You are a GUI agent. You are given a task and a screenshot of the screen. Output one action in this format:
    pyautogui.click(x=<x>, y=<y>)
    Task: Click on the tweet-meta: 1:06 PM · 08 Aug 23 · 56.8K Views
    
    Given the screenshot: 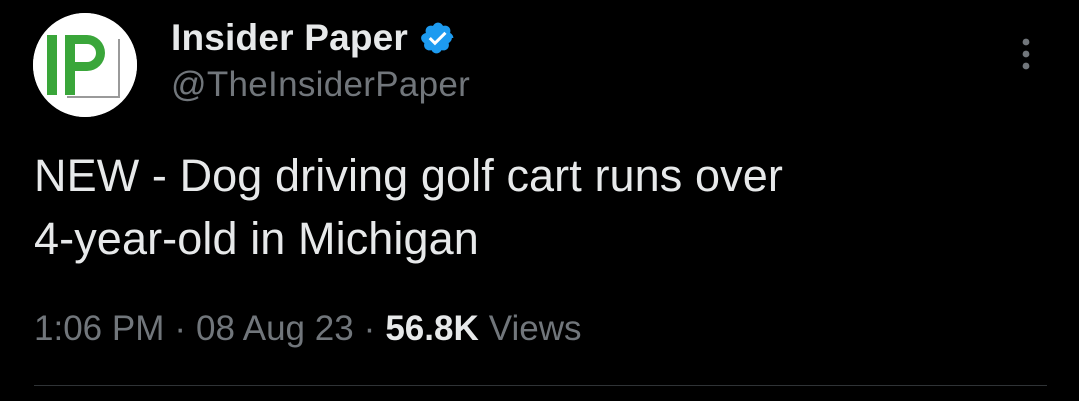 What is the action you would take?
    pyautogui.click(x=307, y=329)
    